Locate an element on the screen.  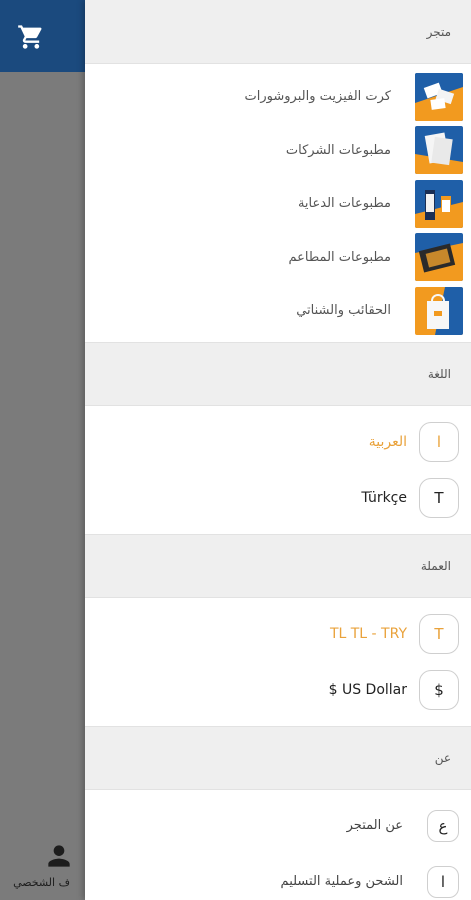
store-section-header: متجر is located at coordinates (278, 32).